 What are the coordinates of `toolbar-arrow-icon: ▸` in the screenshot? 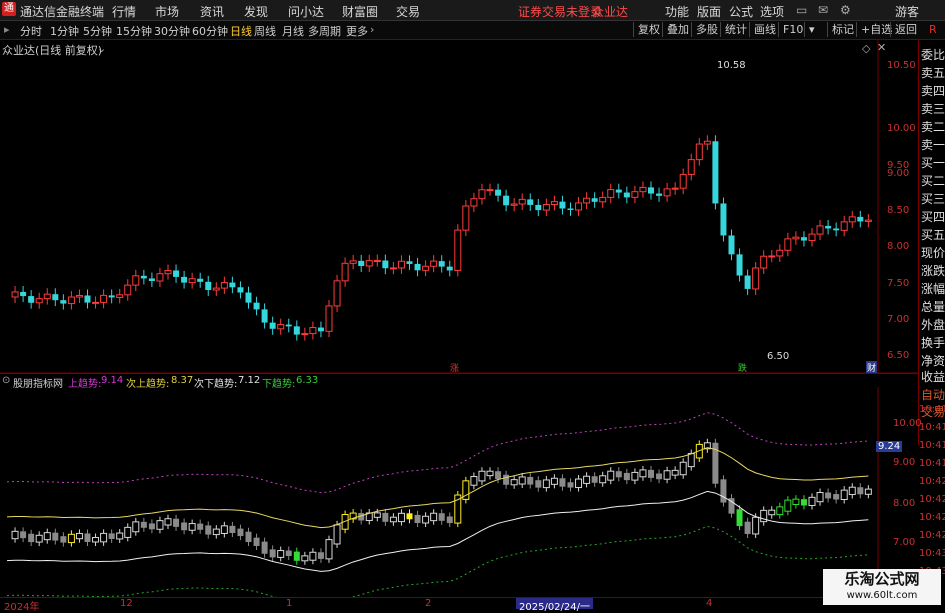 It's located at (7, 29).